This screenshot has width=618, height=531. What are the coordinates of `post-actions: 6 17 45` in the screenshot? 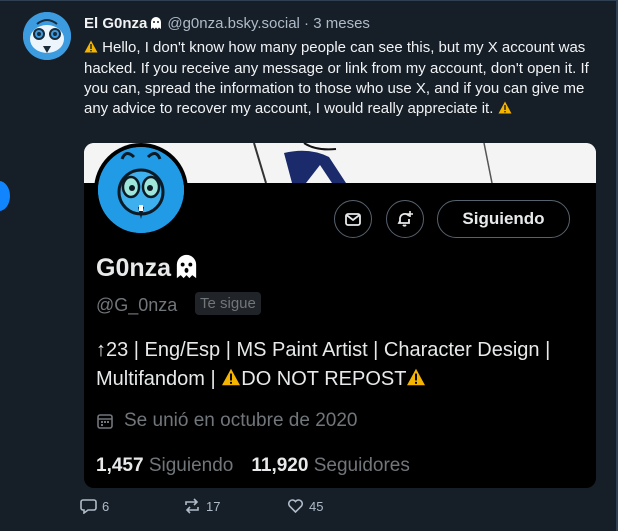 It's located at (230, 507).